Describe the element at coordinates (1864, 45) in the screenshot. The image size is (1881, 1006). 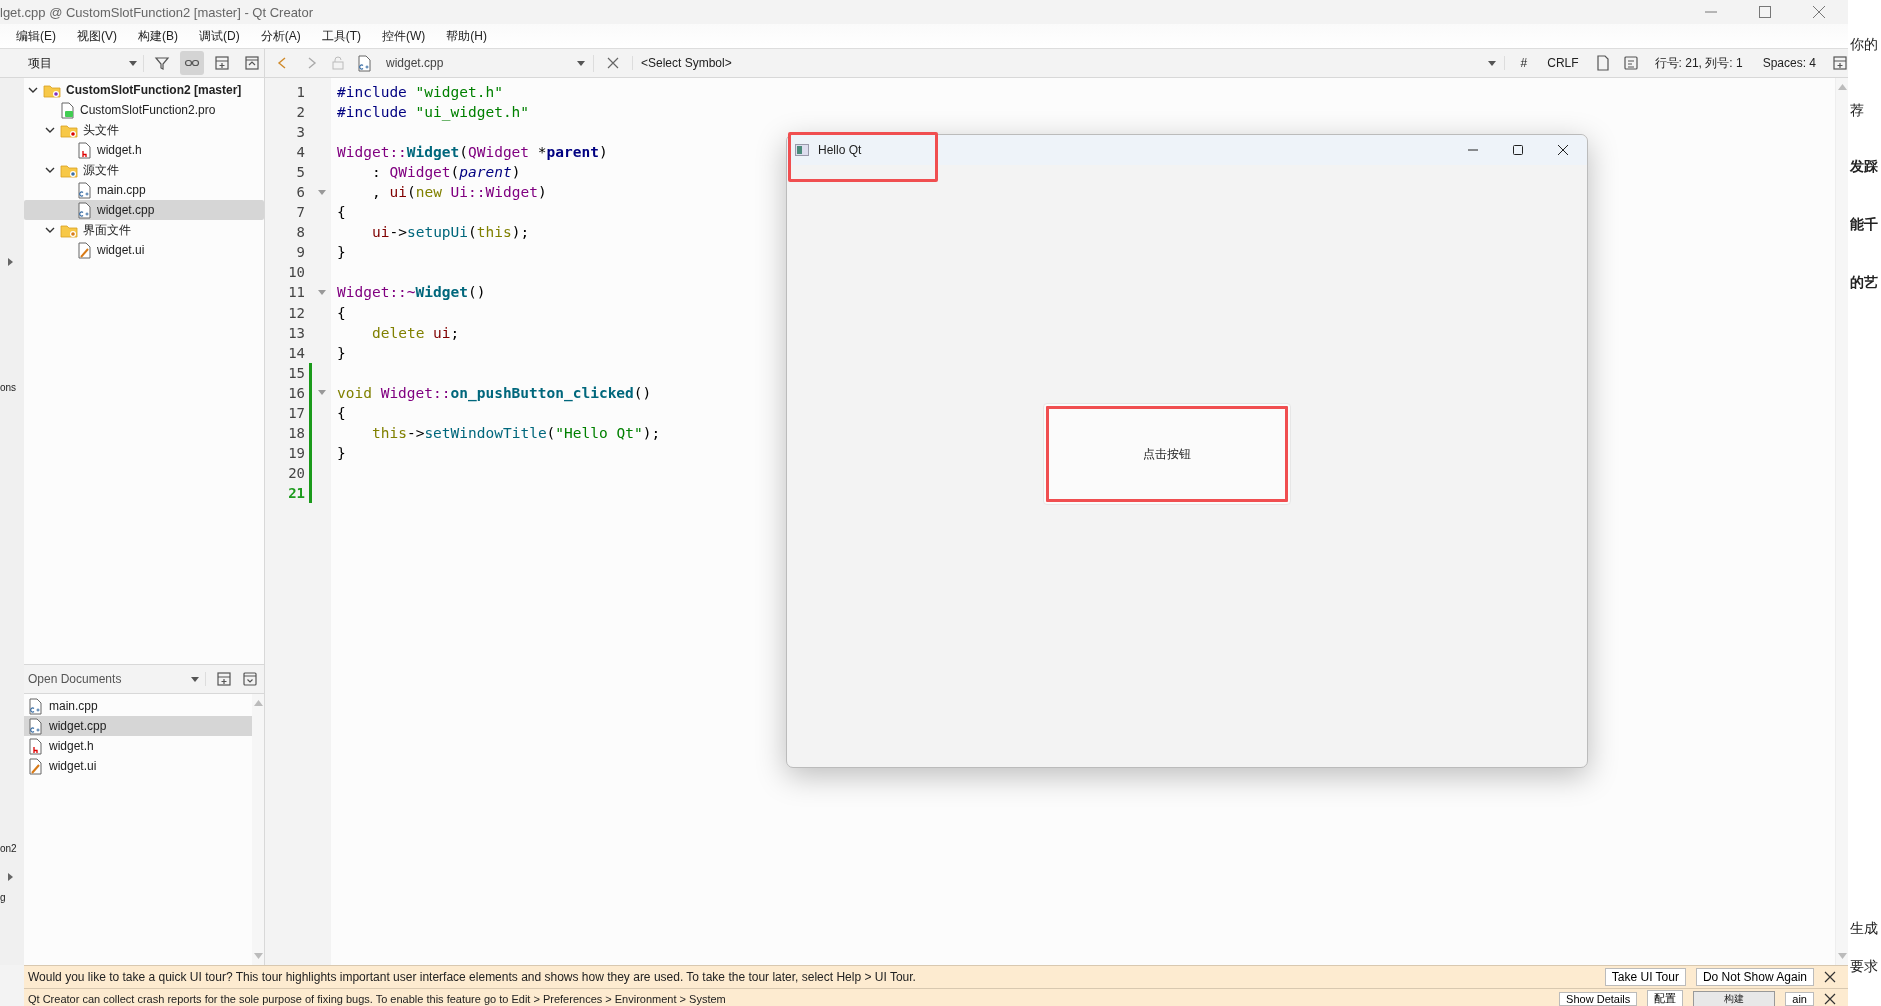
I see `text-fragment: 你的` at that location.